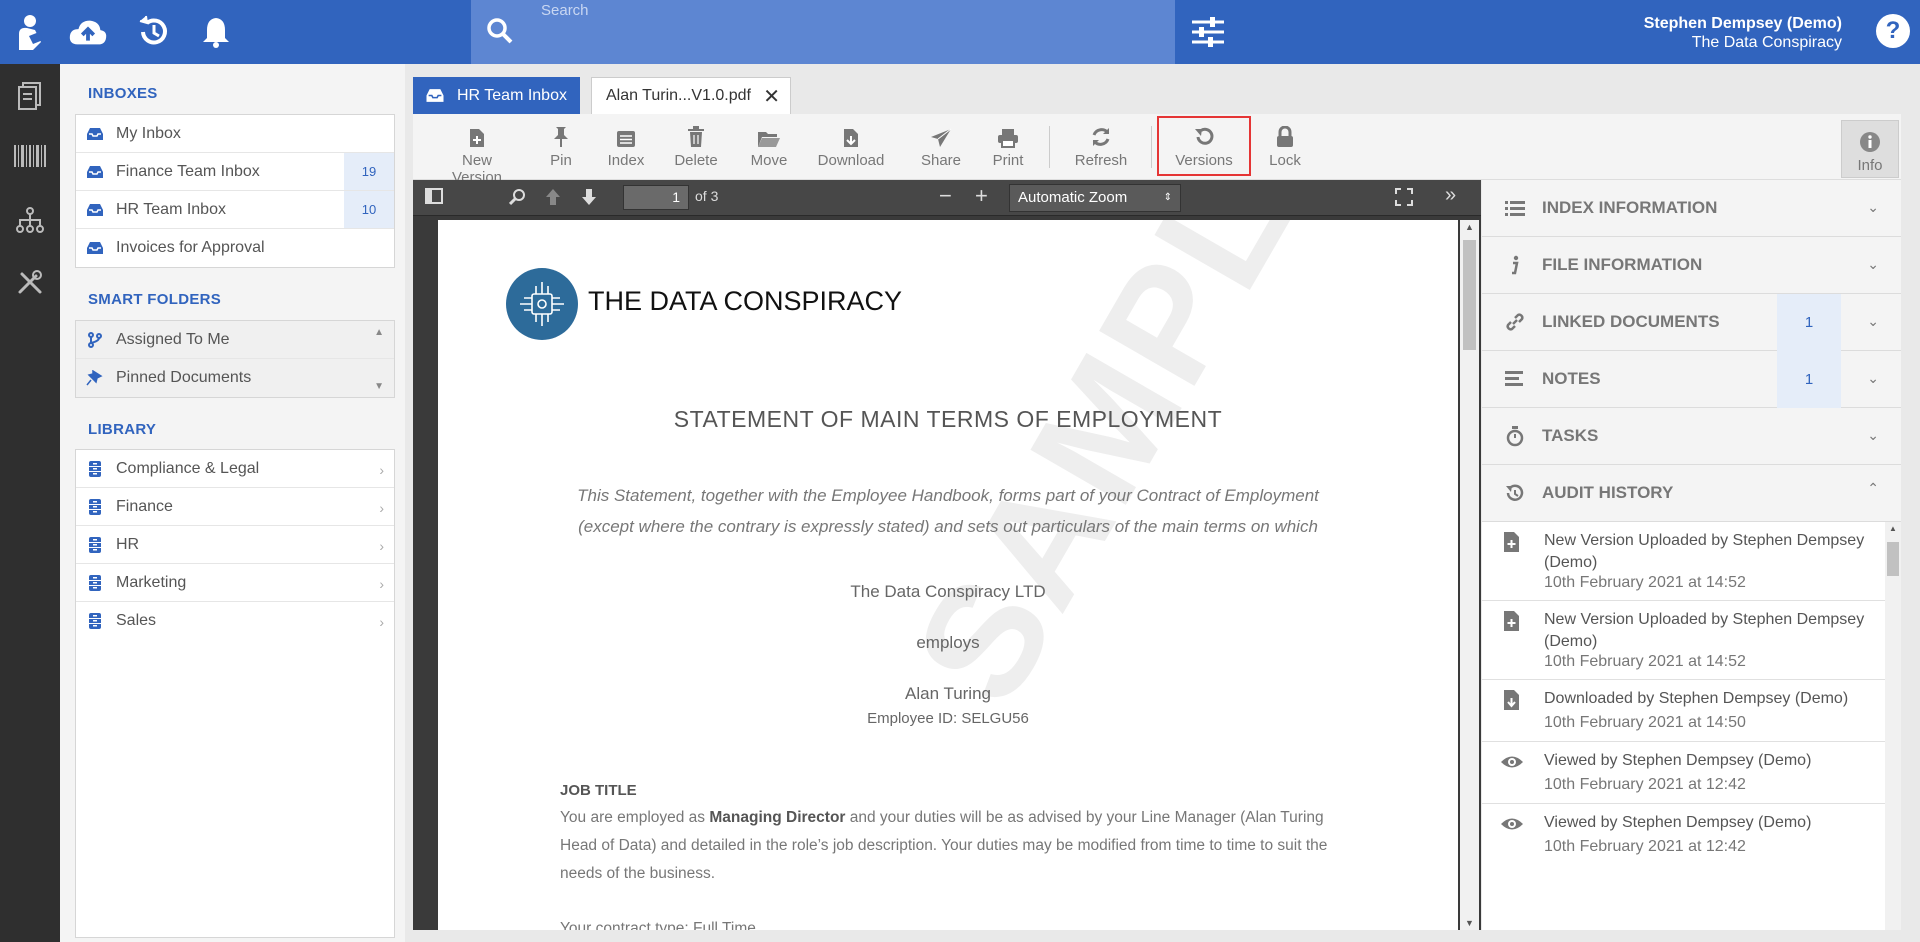  I want to click on help-icon: ?, so click(1893, 31).